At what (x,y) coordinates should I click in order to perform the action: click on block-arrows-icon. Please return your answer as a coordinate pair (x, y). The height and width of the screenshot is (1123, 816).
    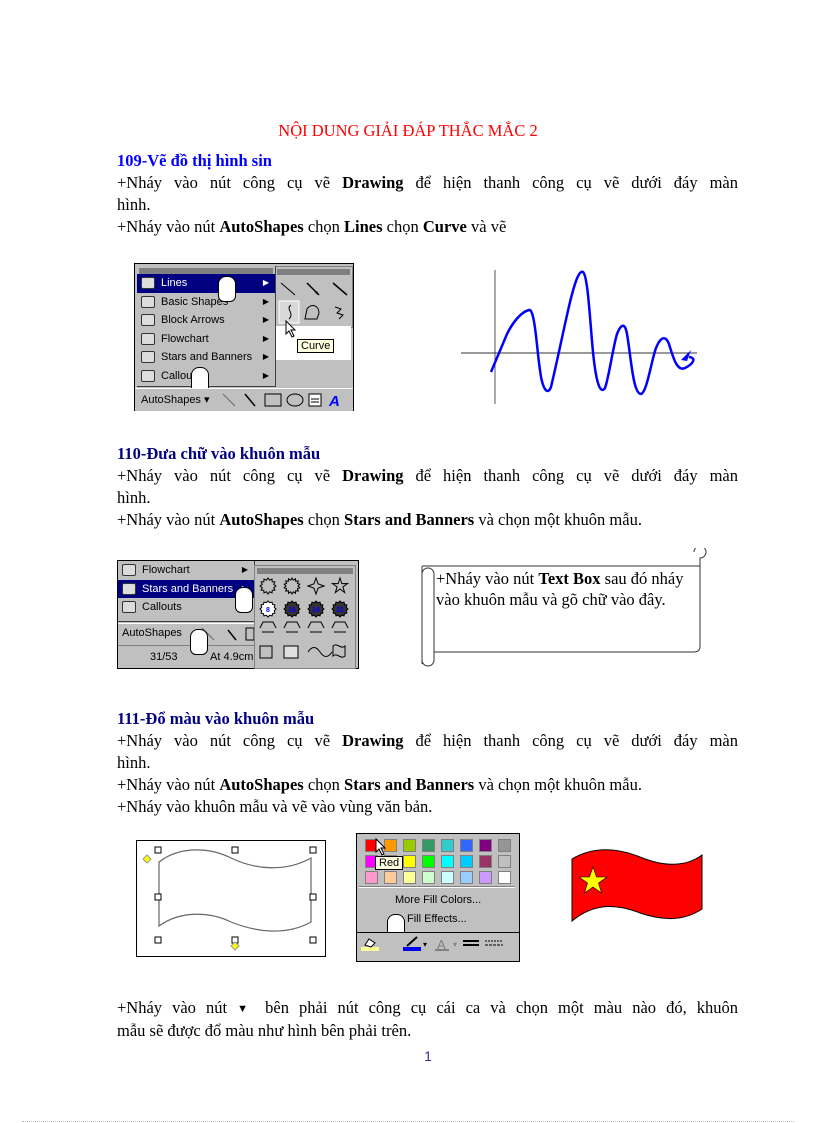
    Looking at the image, I should click on (148, 320).